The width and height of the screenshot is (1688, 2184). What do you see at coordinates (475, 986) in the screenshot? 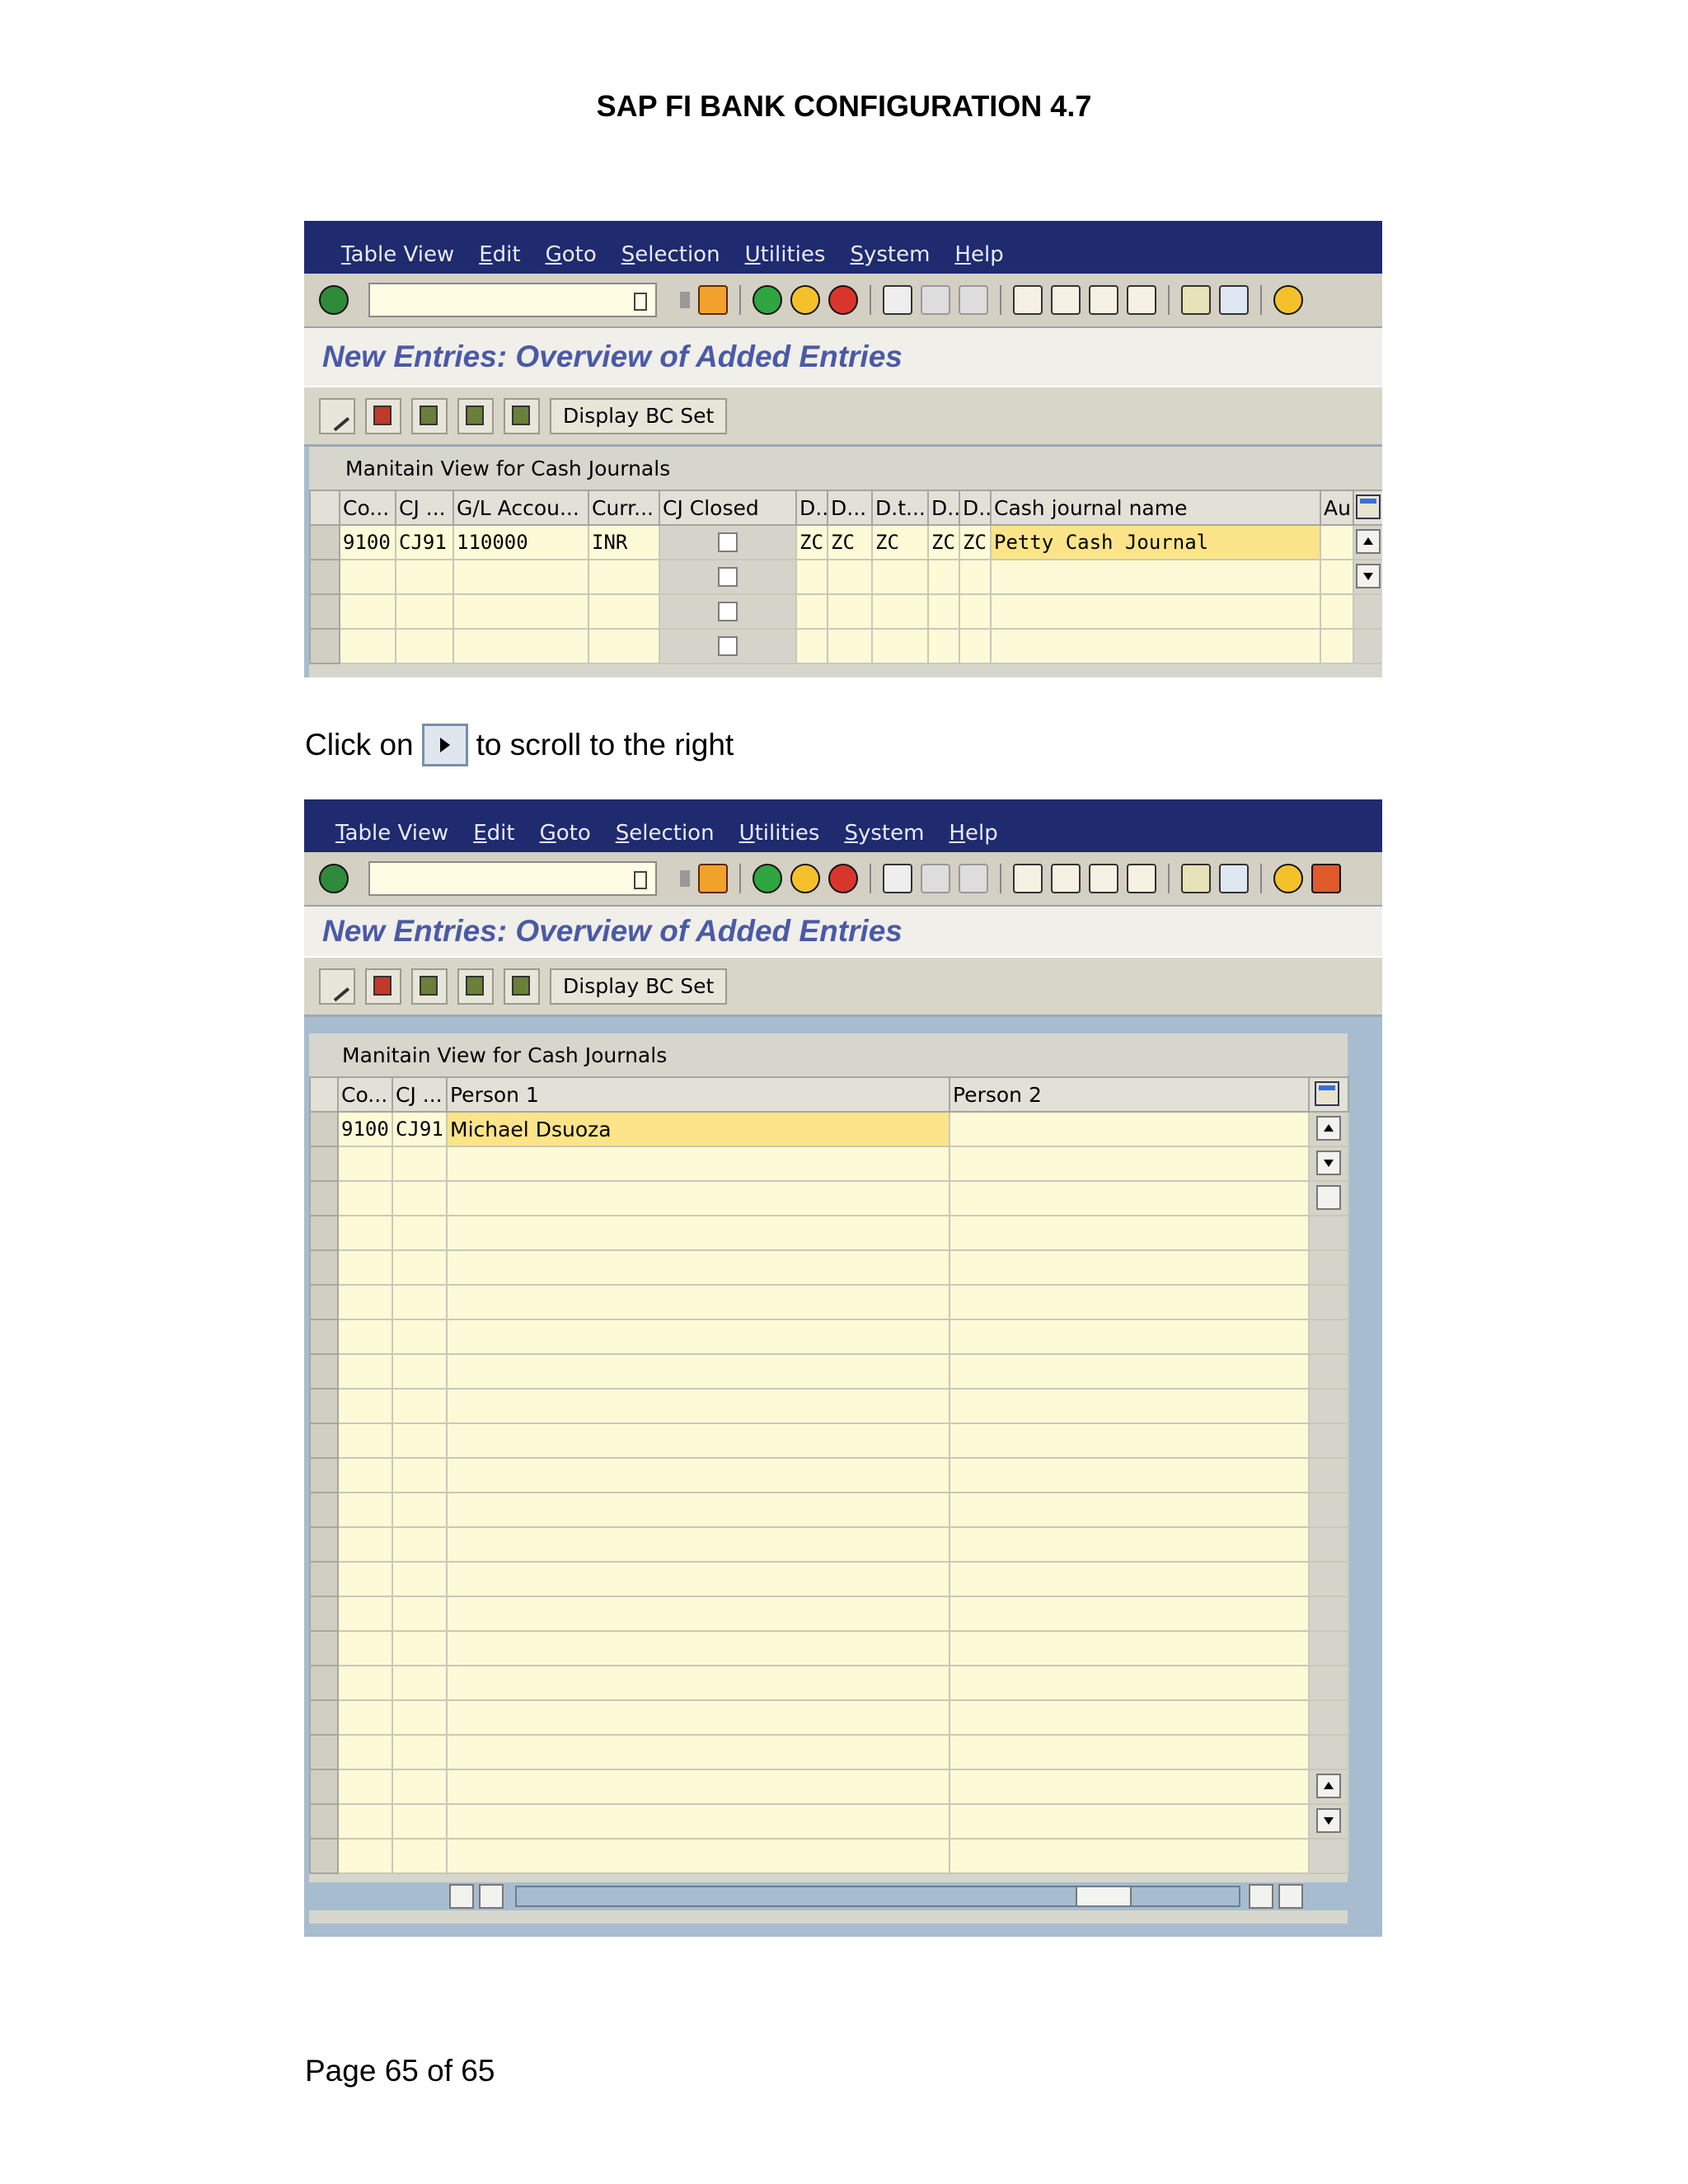
I see `select-block-button` at bounding box center [475, 986].